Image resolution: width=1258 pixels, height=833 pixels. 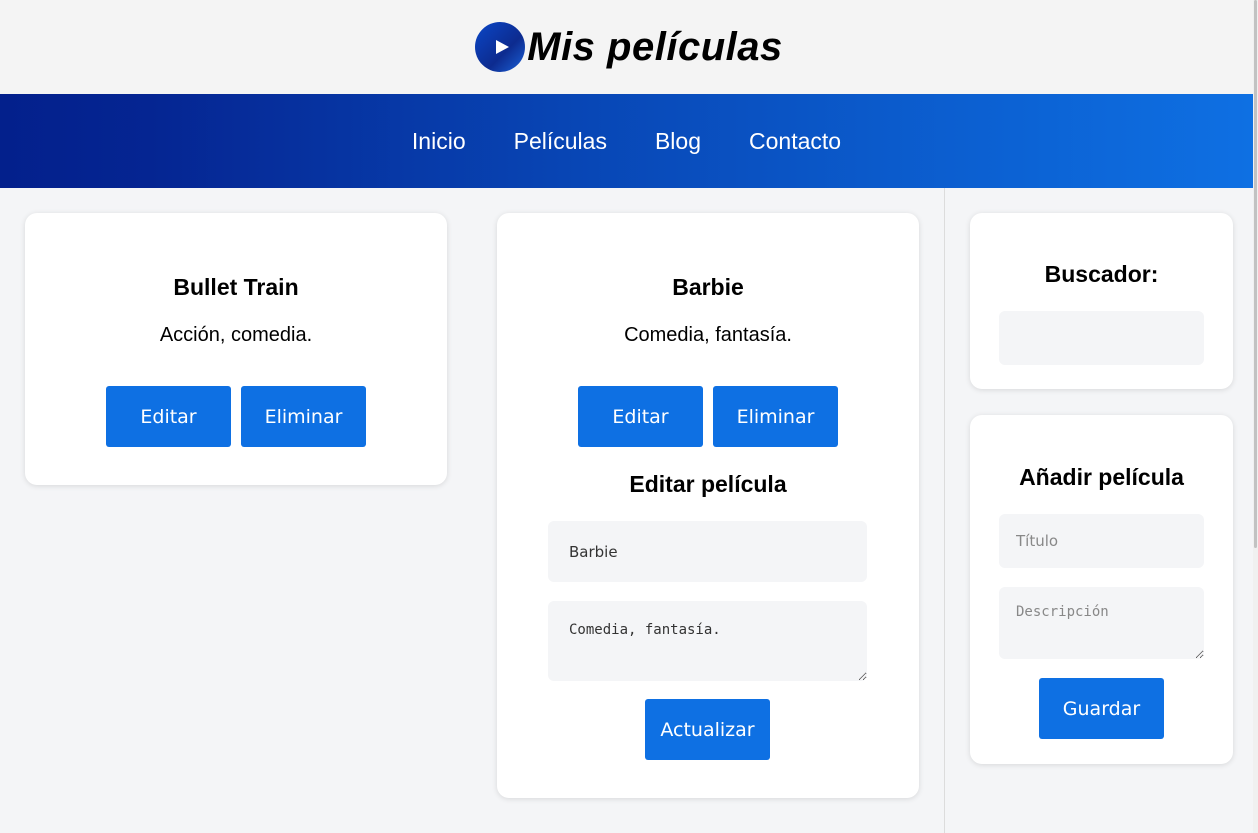 What do you see at coordinates (1101, 301) in the screenshot?
I see `search-card: Buscador:` at bounding box center [1101, 301].